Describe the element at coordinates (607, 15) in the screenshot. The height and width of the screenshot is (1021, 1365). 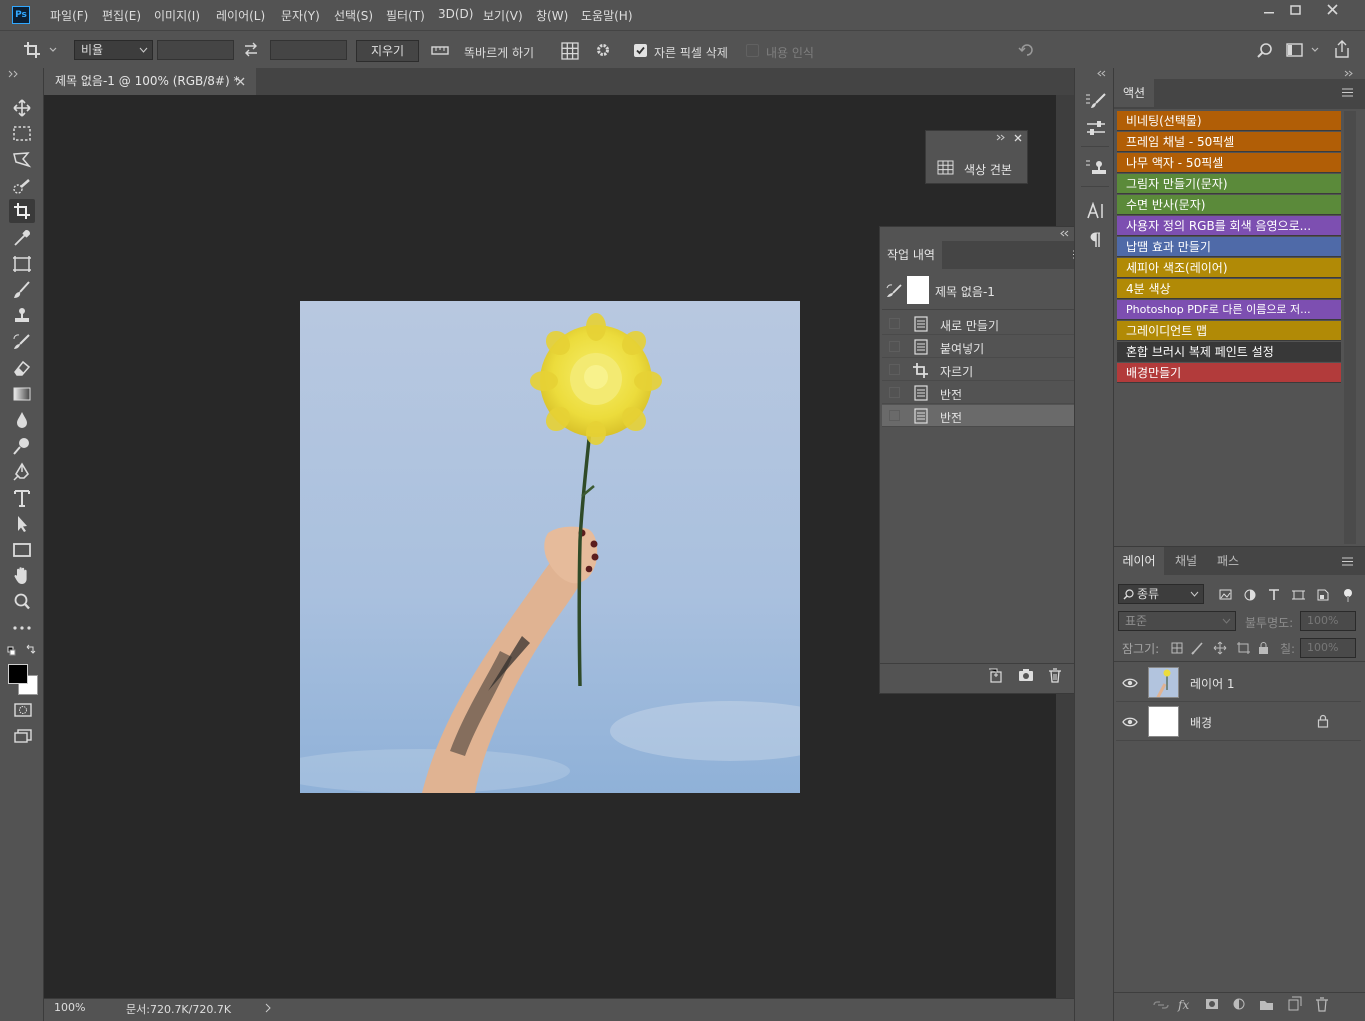
I see `menu-help: 도움말(H)` at that location.